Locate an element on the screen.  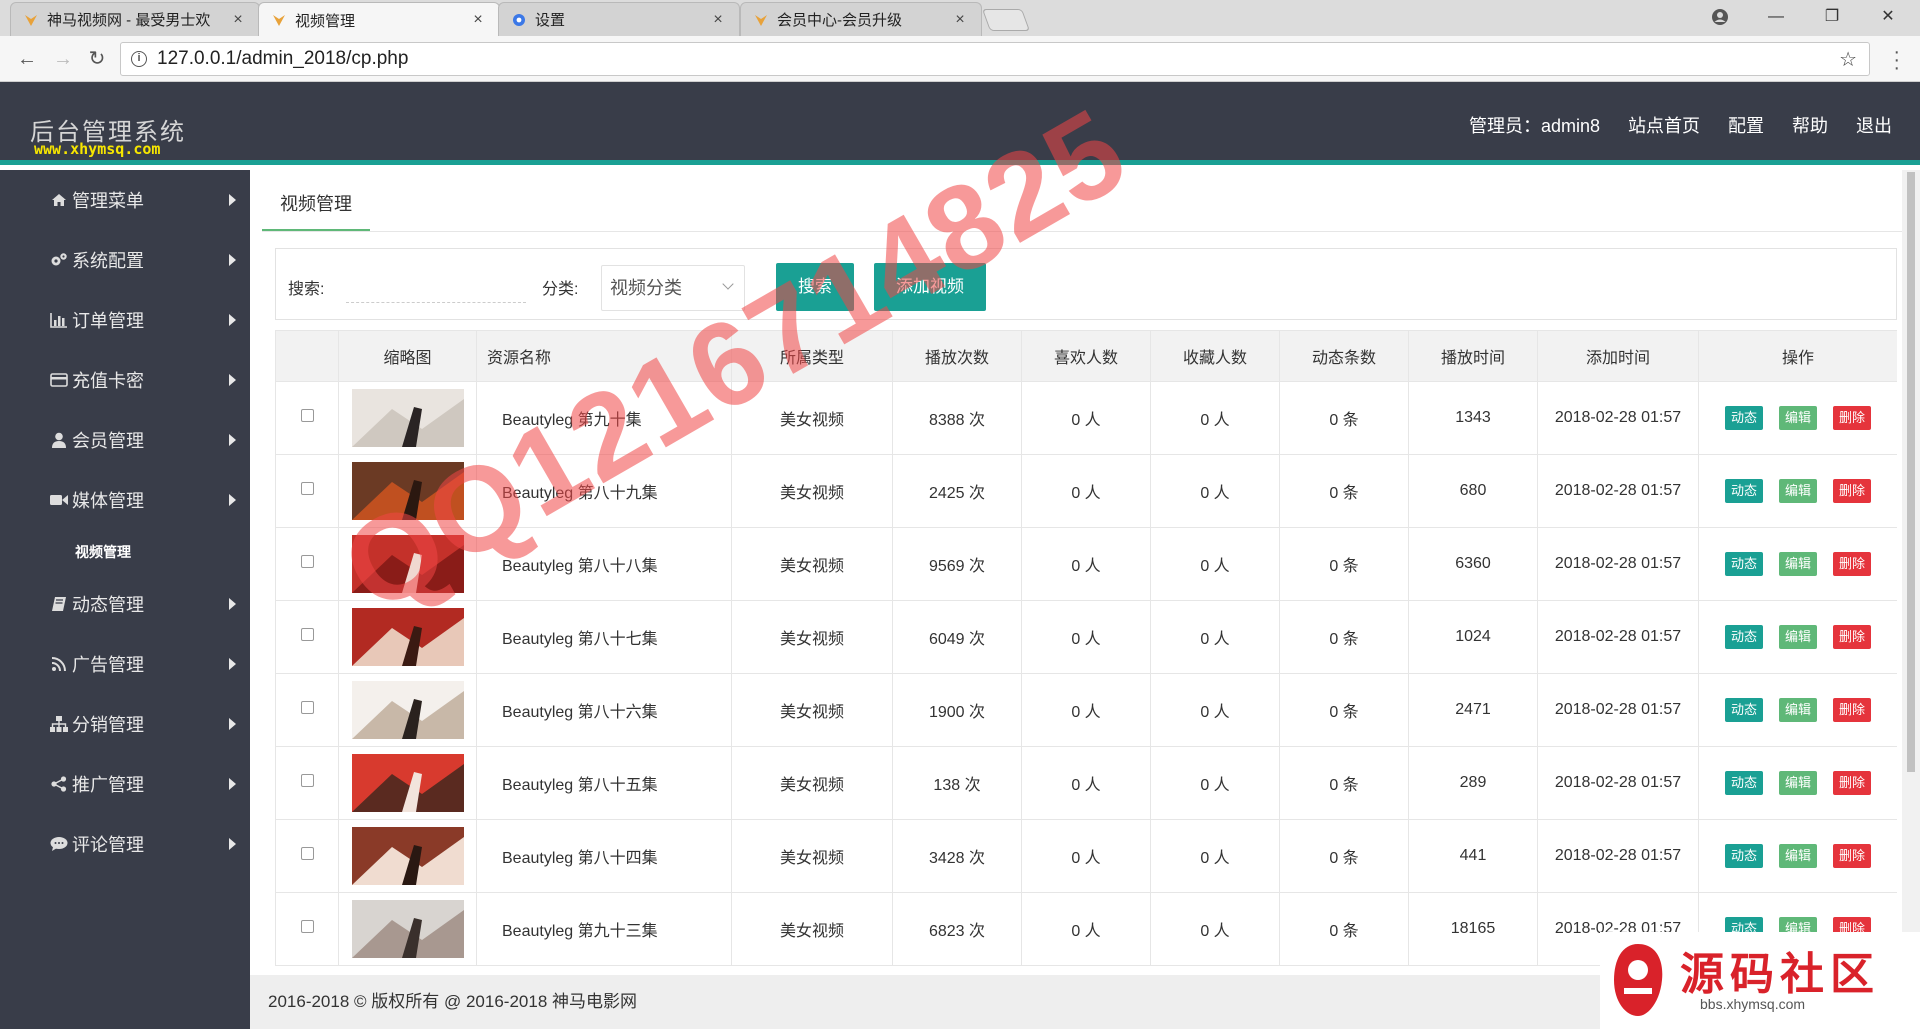
play-count: 6823 次 is located at coordinates (957, 929).